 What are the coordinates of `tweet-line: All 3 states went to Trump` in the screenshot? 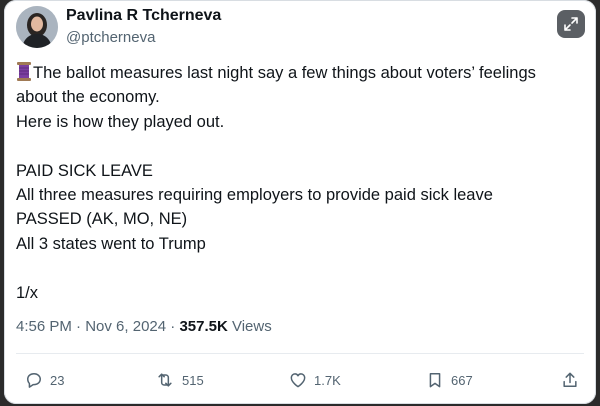 It's located at (111, 243).